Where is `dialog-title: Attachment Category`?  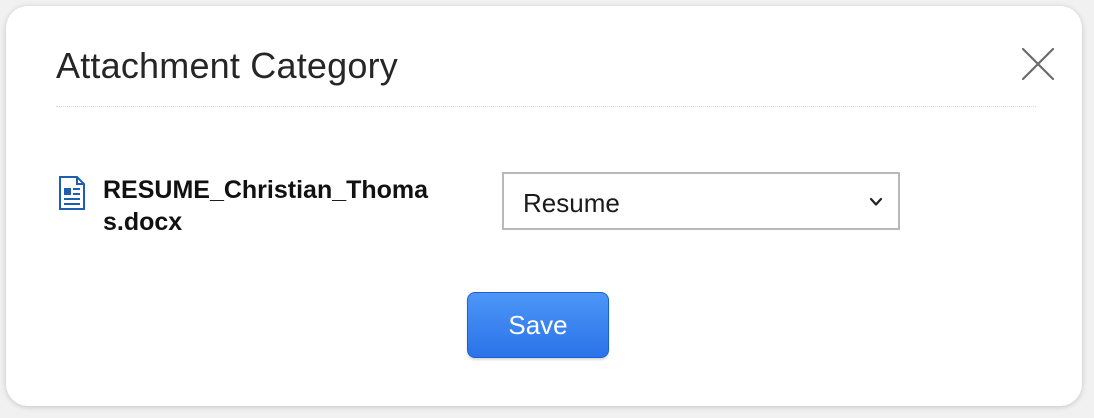
dialog-title: Attachment Category is located at coordinates (227, 65).